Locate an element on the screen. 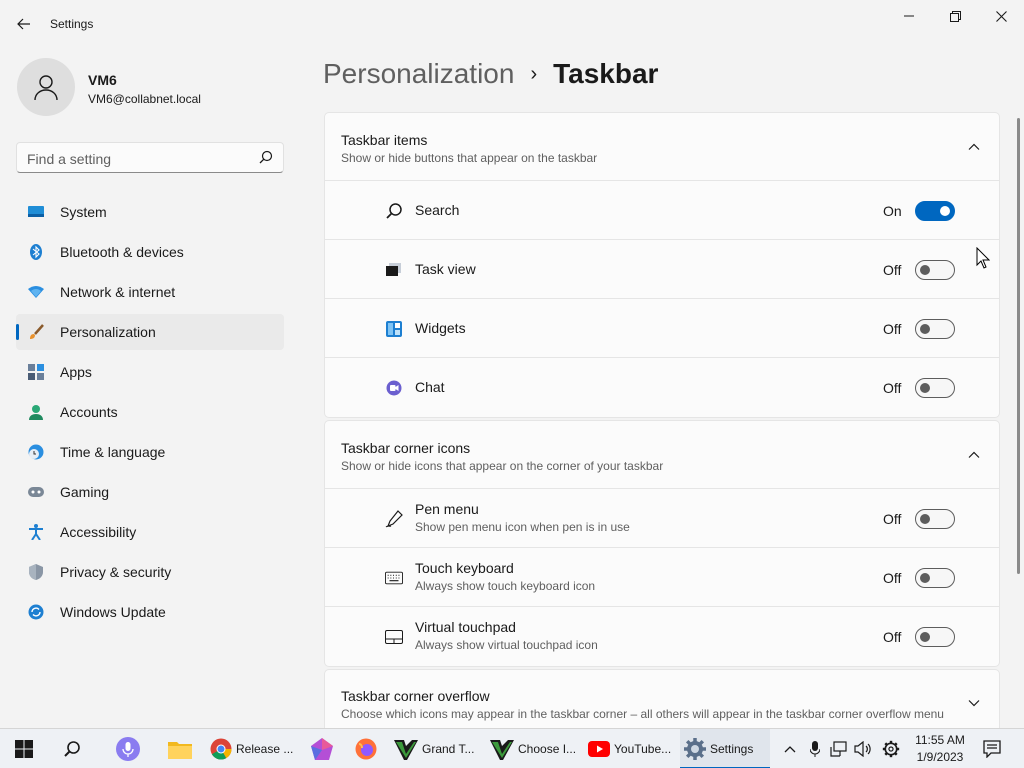  sidebar-item-system: System is located at coordinates (150, 212).